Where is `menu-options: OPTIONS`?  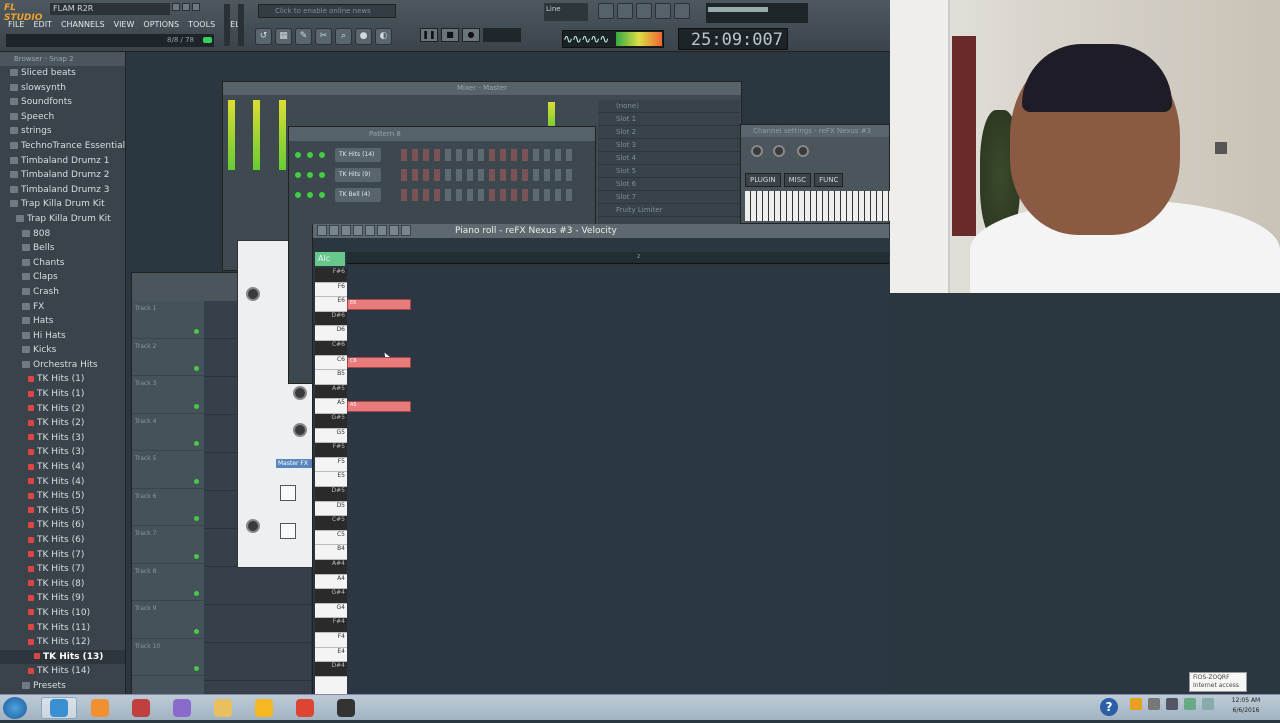 menu-options: OPTIONS is located at coordinates (161, 24).